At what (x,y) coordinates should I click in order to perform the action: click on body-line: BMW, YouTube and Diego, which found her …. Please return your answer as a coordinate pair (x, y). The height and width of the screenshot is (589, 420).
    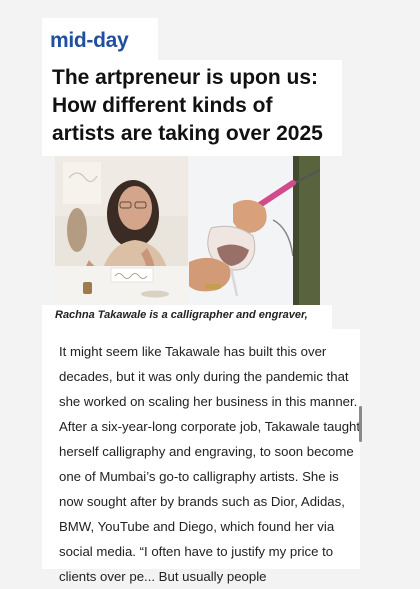
    Looking at the image, I should click on (197, 526).